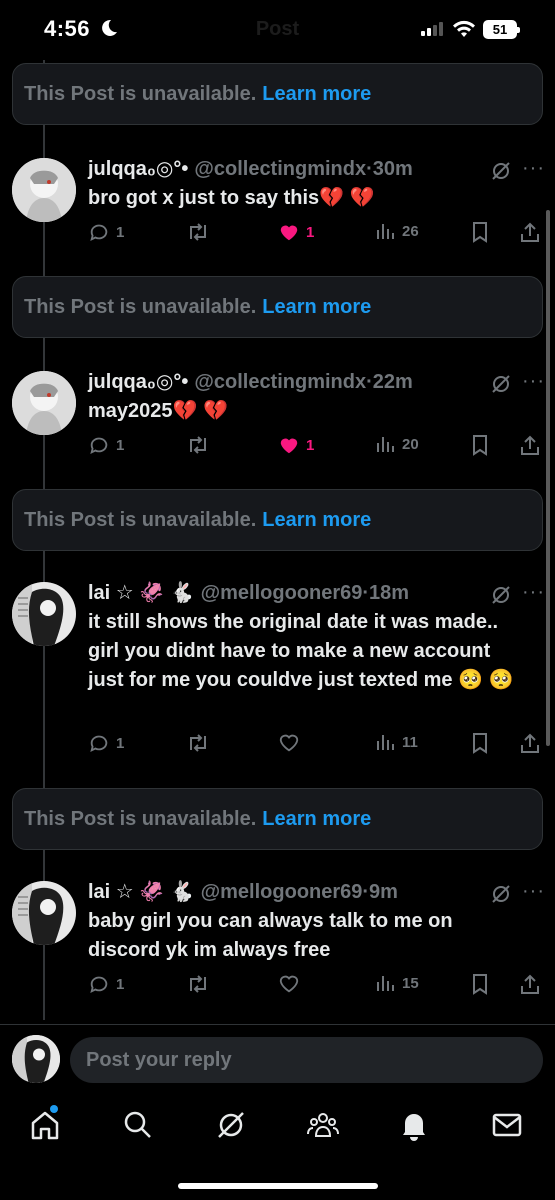 This screenshot has width=555, height=1200. What do you see at coordinates (120, 232) in the screenshot?
I see `reply-count: 1` at bounding box center [120, 232].